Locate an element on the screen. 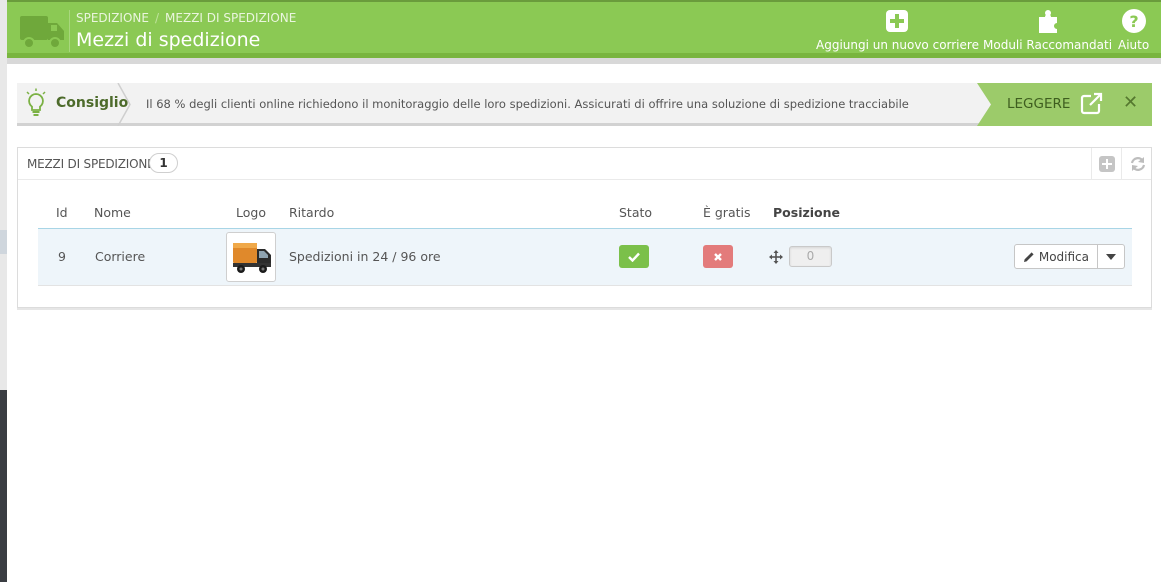 This screenshot has width=1161, height=582. column-header-logo: Logo is located at coordinates (257, 213).